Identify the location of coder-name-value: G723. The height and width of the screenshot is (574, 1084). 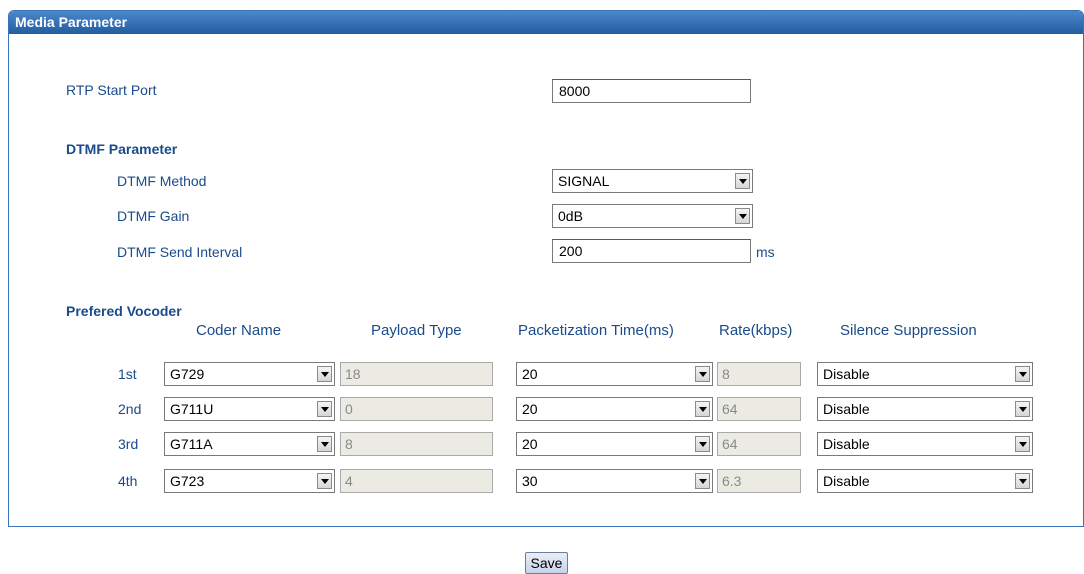
(187, 481).